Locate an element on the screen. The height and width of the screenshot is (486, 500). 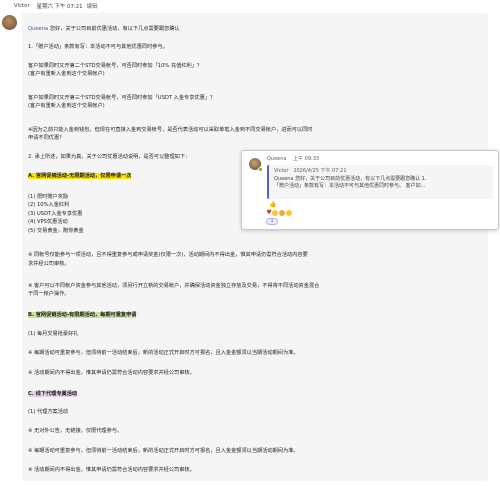
note-b2: ※ 活动期间内不得出金，惟其申请仍需符合活动内容要求并经公司审核。 is located at coordinates (111, 373).